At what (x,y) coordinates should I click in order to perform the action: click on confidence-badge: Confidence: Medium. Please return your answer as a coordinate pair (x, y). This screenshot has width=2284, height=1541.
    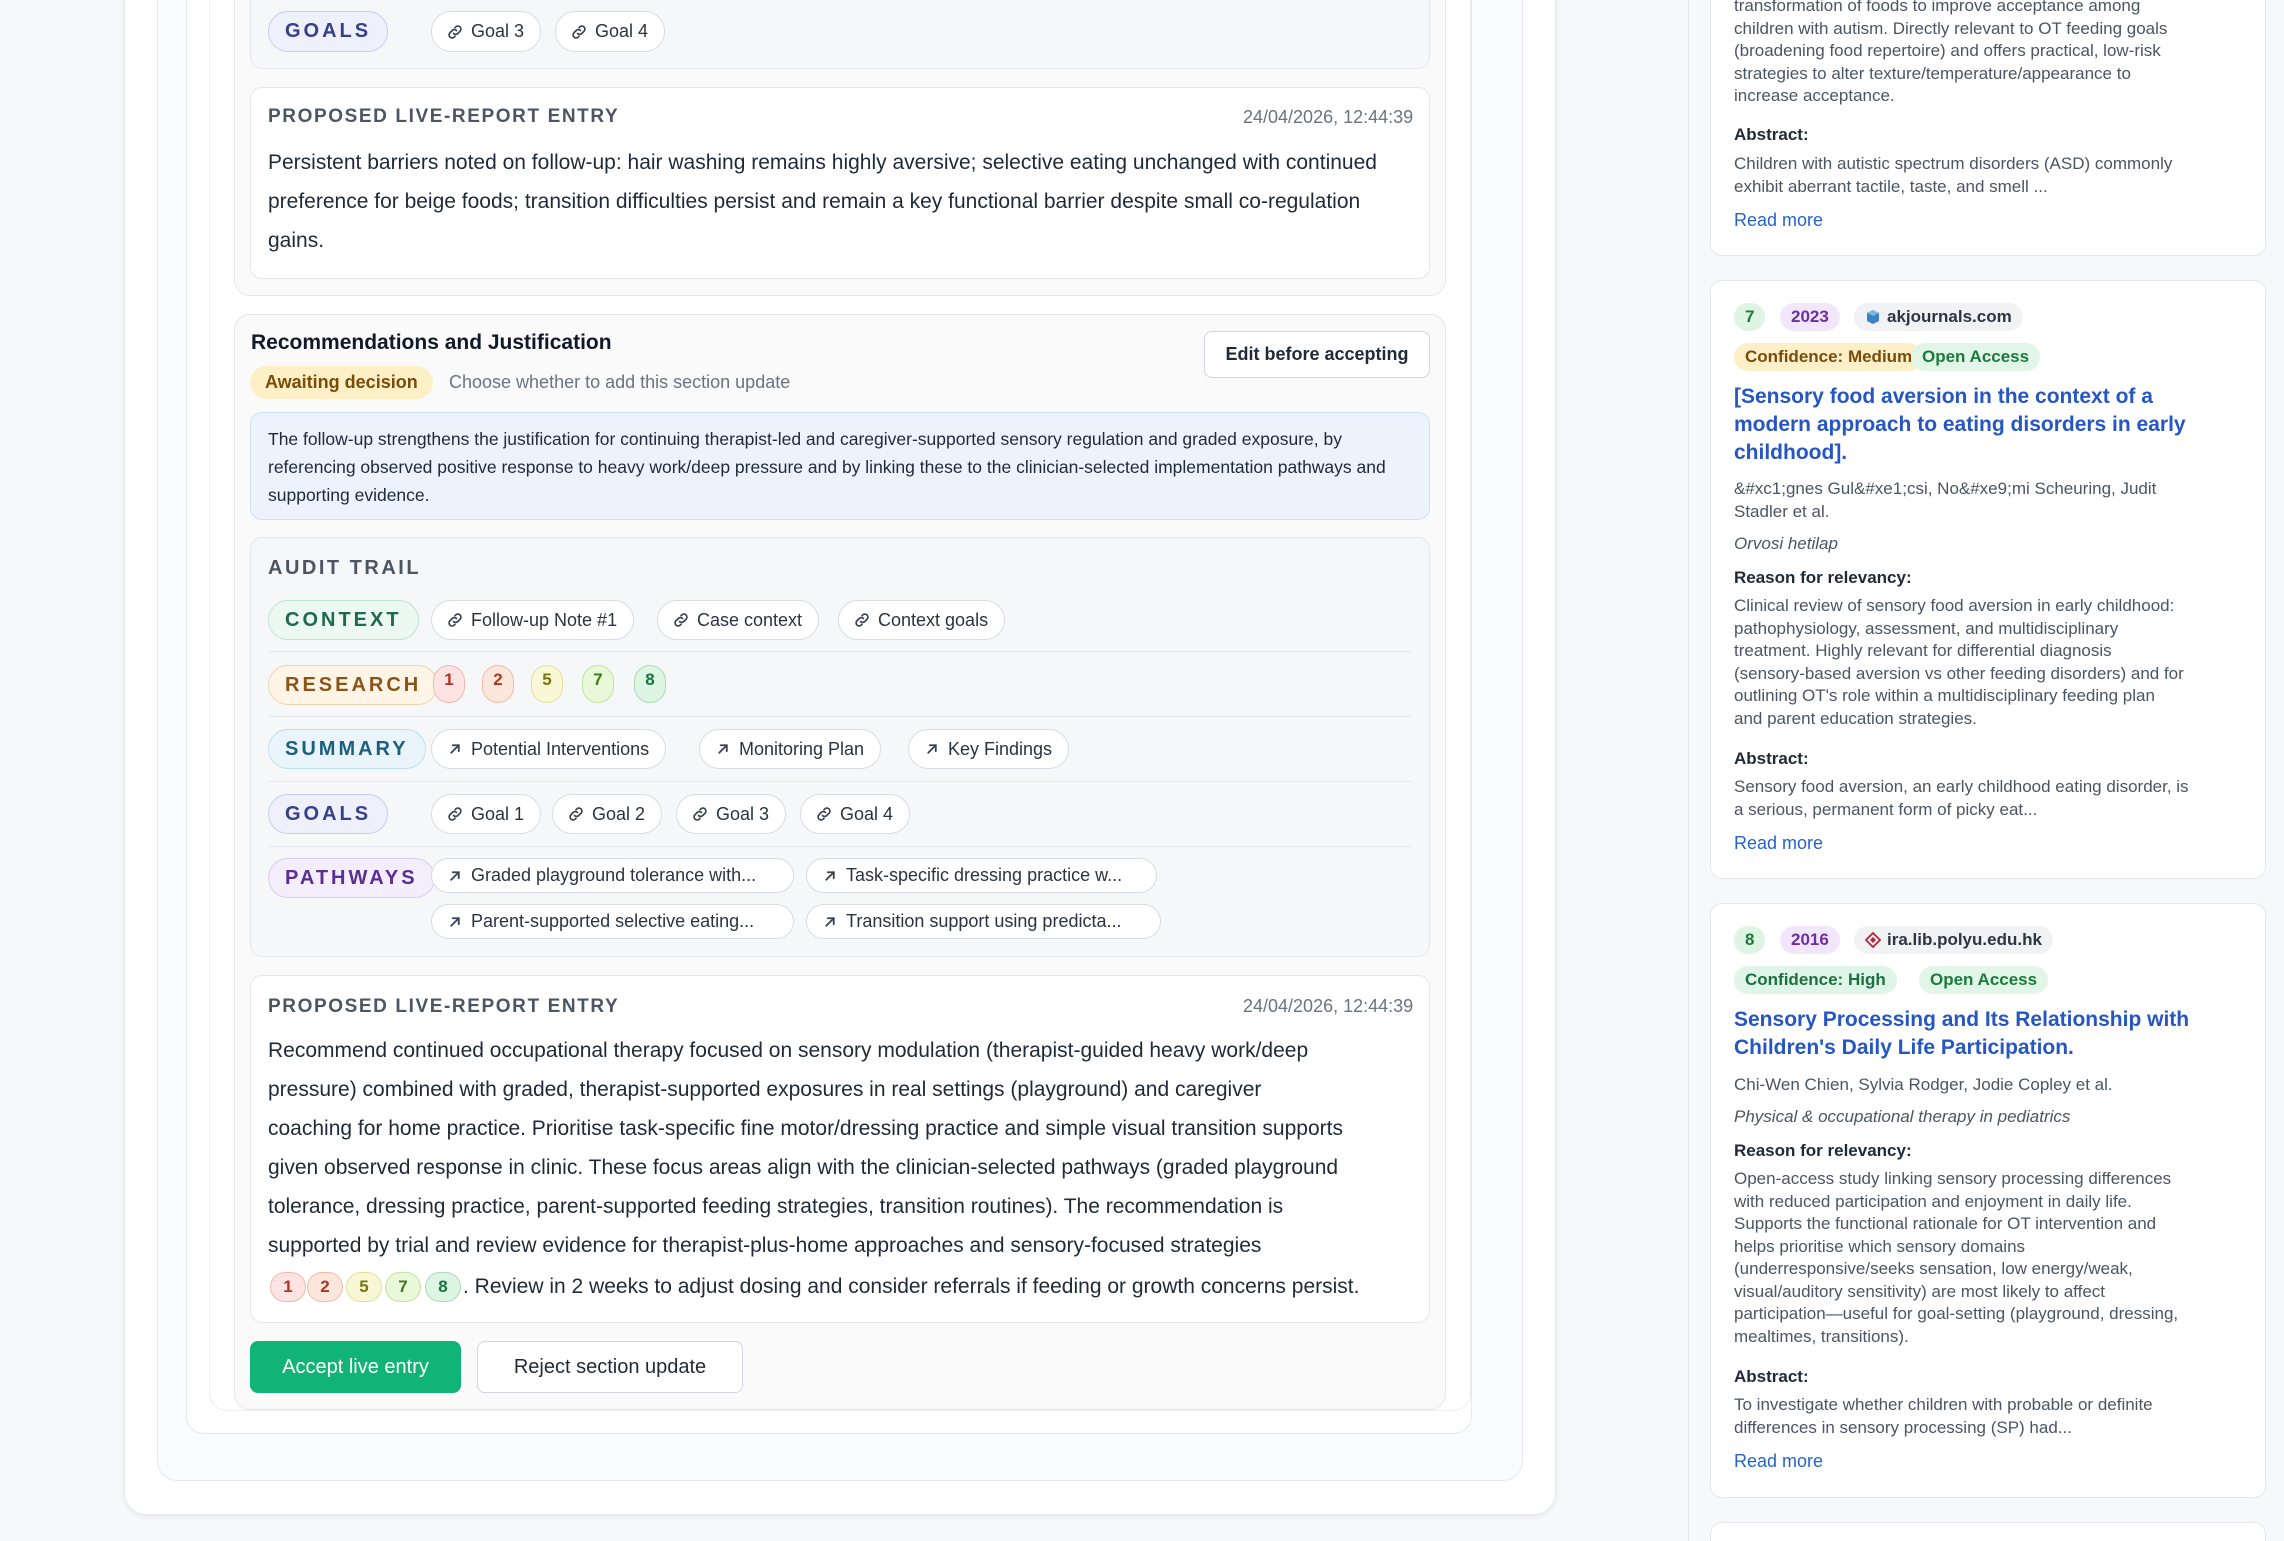
    Looking at the image, I should click on (1829, 357).